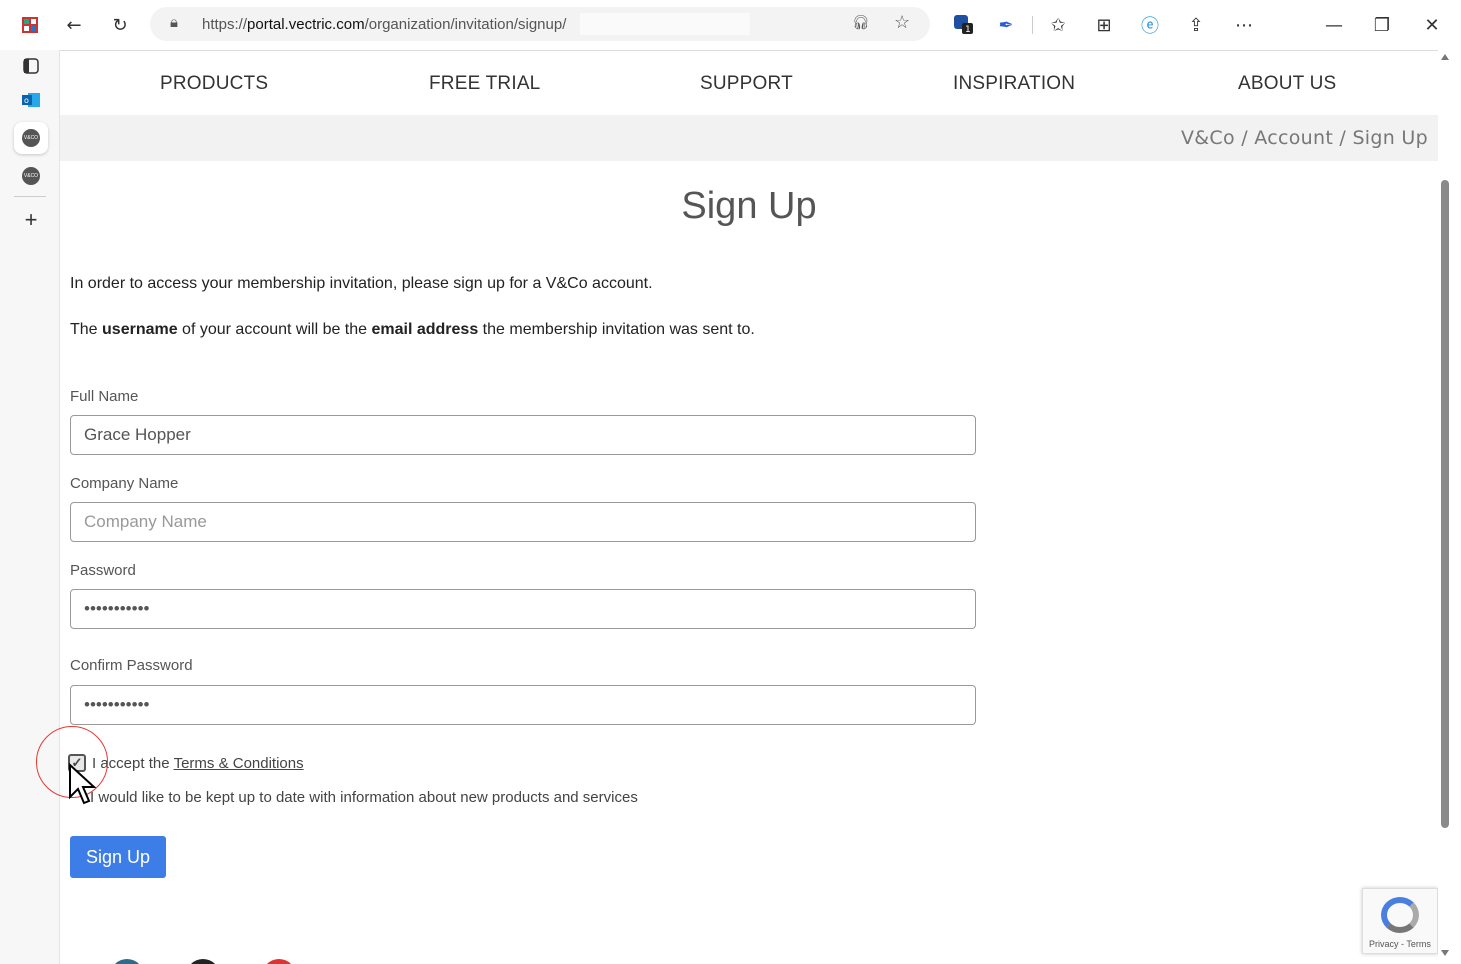 Image resolution: width=1461 pixels, height=964 pixels. Describe the element at coordinates (86, 329) in the screenshot. I see `username-note-prefix: The` at that location.